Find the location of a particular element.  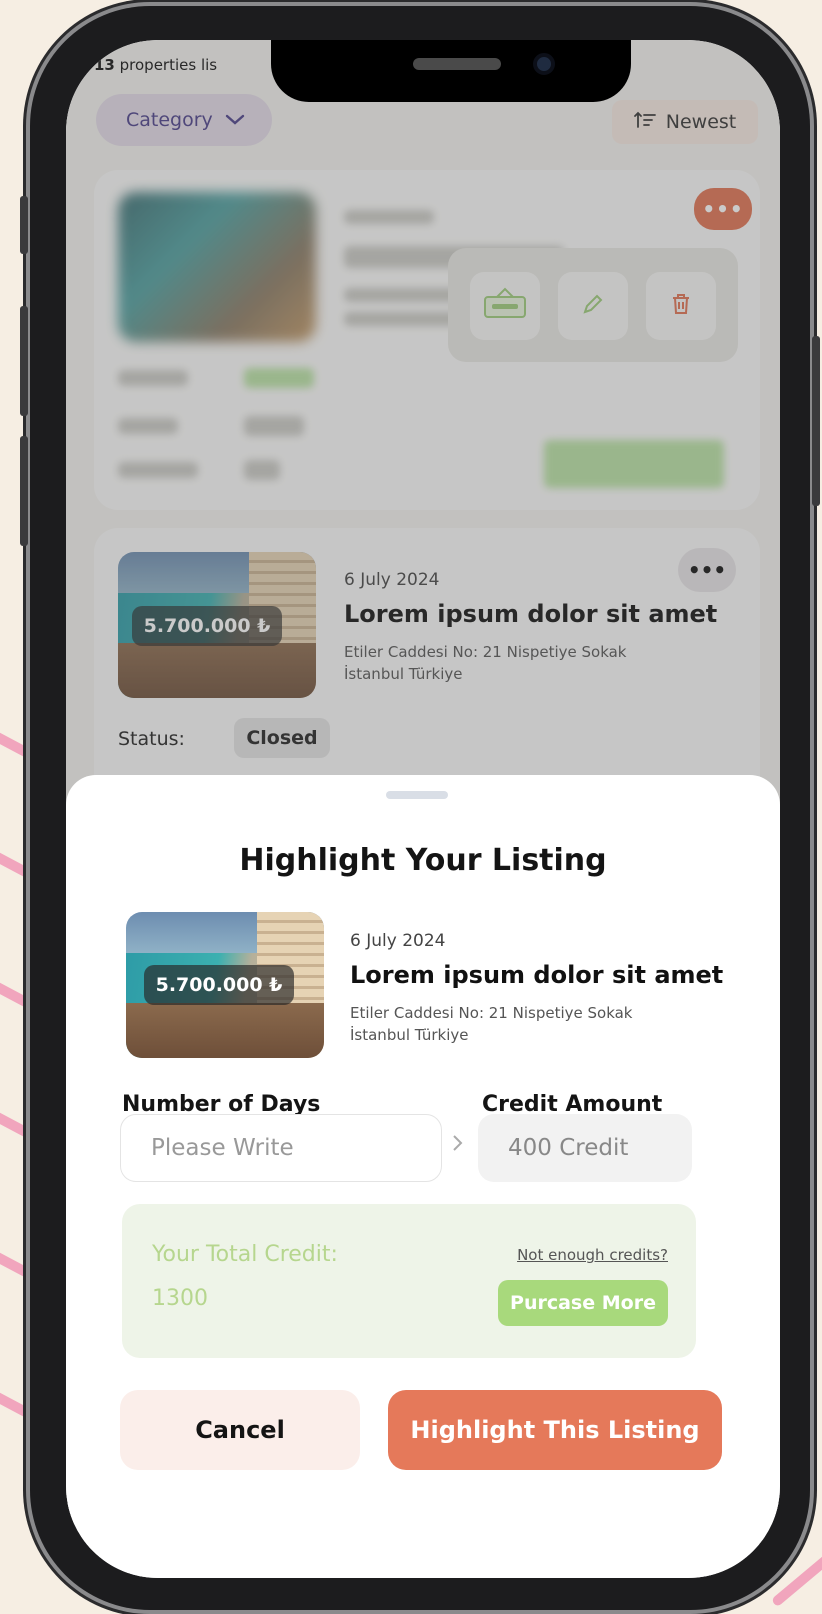

total-credit-label: Your Total Credit: is located at coordinates (245, 1254).